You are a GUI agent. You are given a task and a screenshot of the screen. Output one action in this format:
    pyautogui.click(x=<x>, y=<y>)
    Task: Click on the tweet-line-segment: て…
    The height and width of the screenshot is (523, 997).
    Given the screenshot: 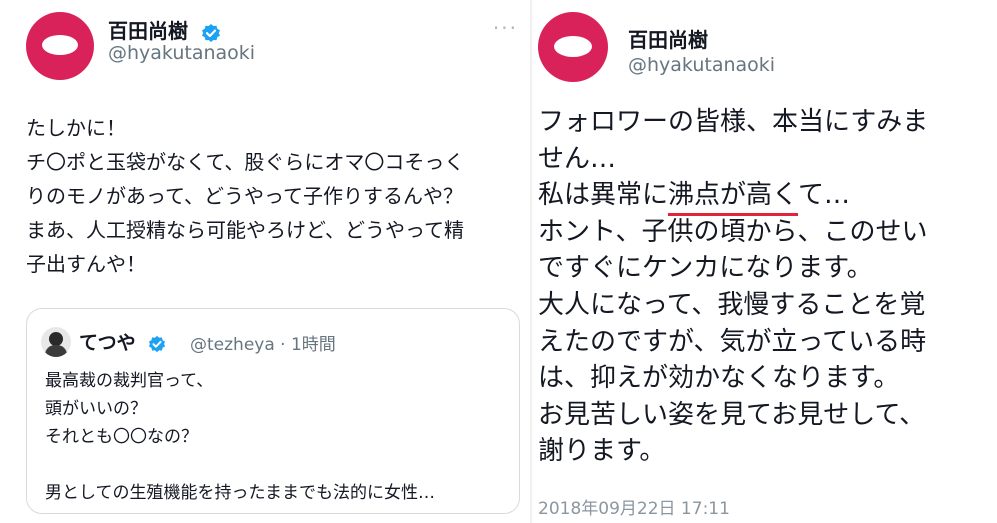 What is the action you would take?
    pyautogui.click(x=824, y=195)
    